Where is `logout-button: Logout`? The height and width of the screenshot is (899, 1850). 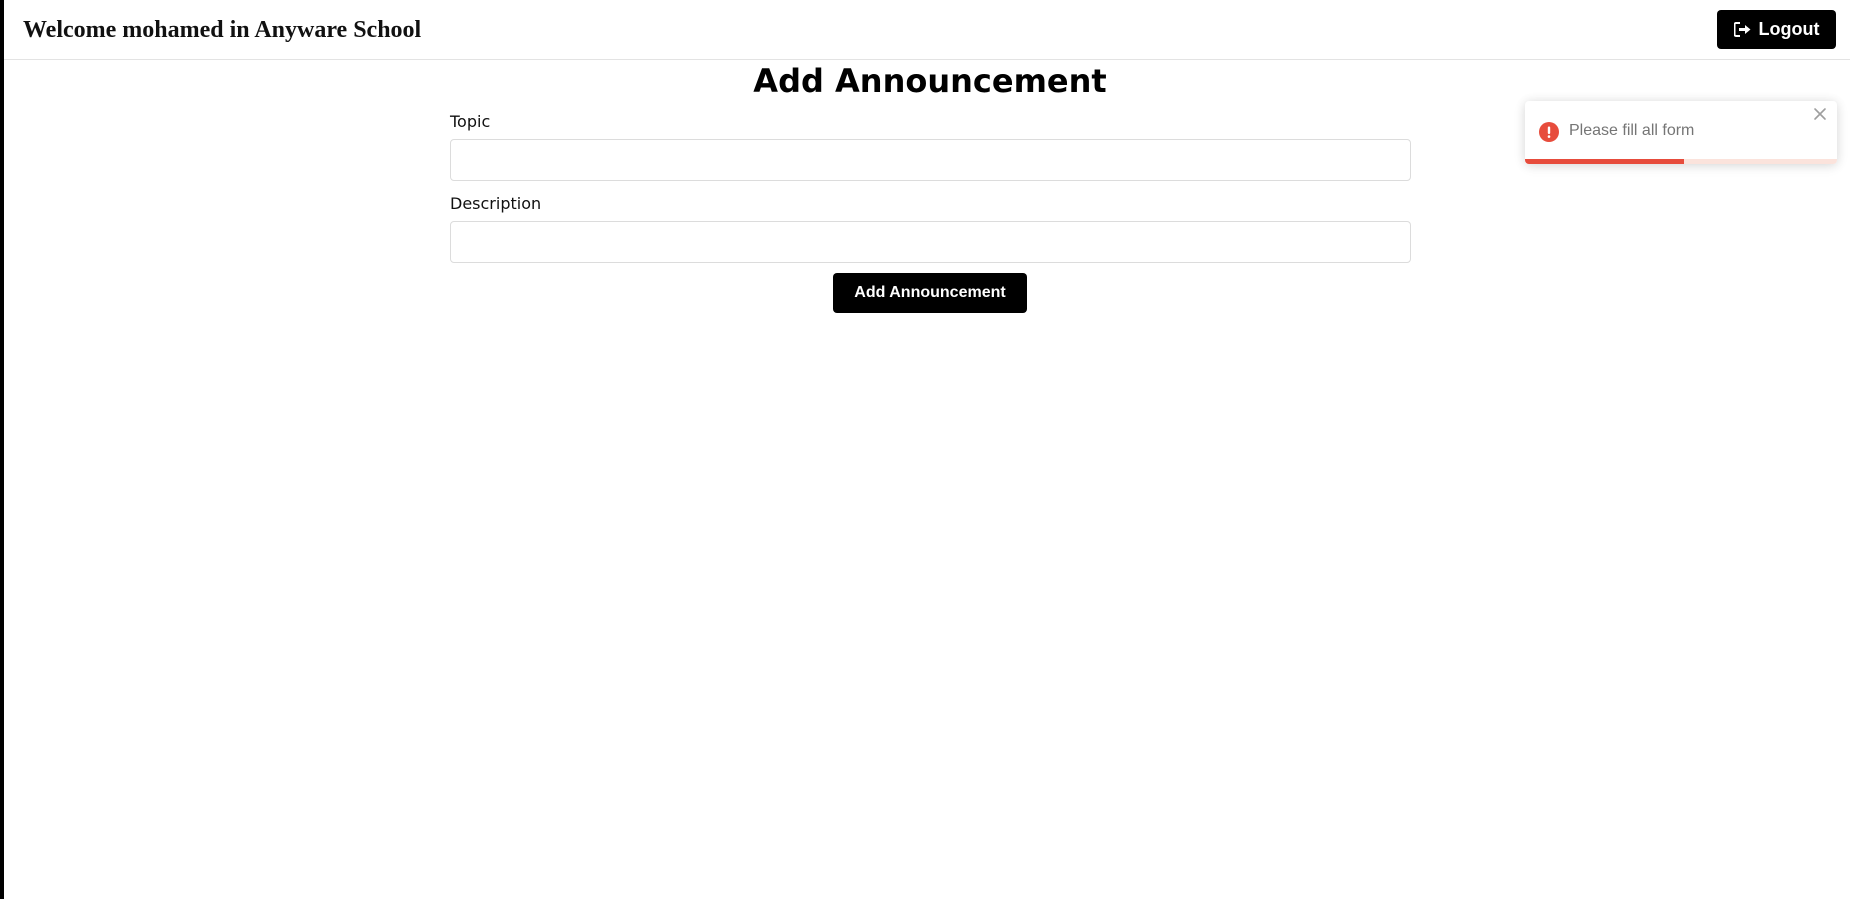 logout-button: Logout is located at coordinates (1776, 29).